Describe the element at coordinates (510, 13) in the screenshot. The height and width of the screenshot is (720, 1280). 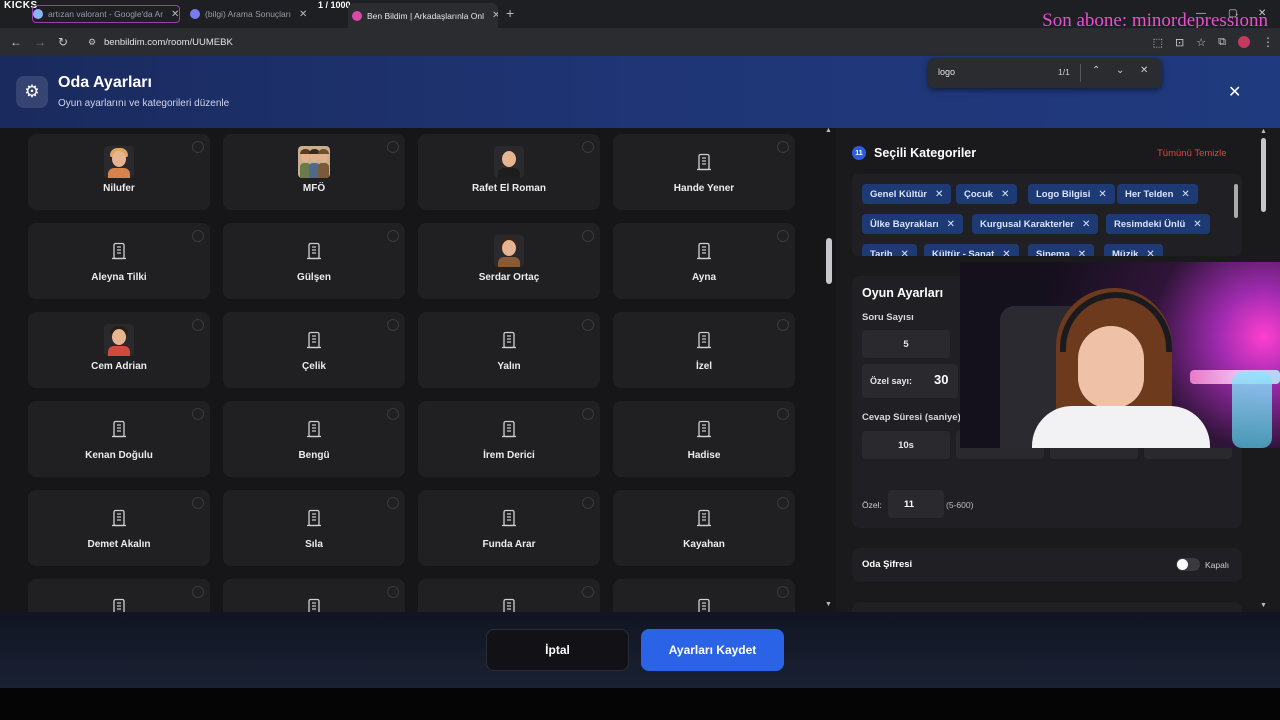
I see `new-tab-icon: +` at that location.